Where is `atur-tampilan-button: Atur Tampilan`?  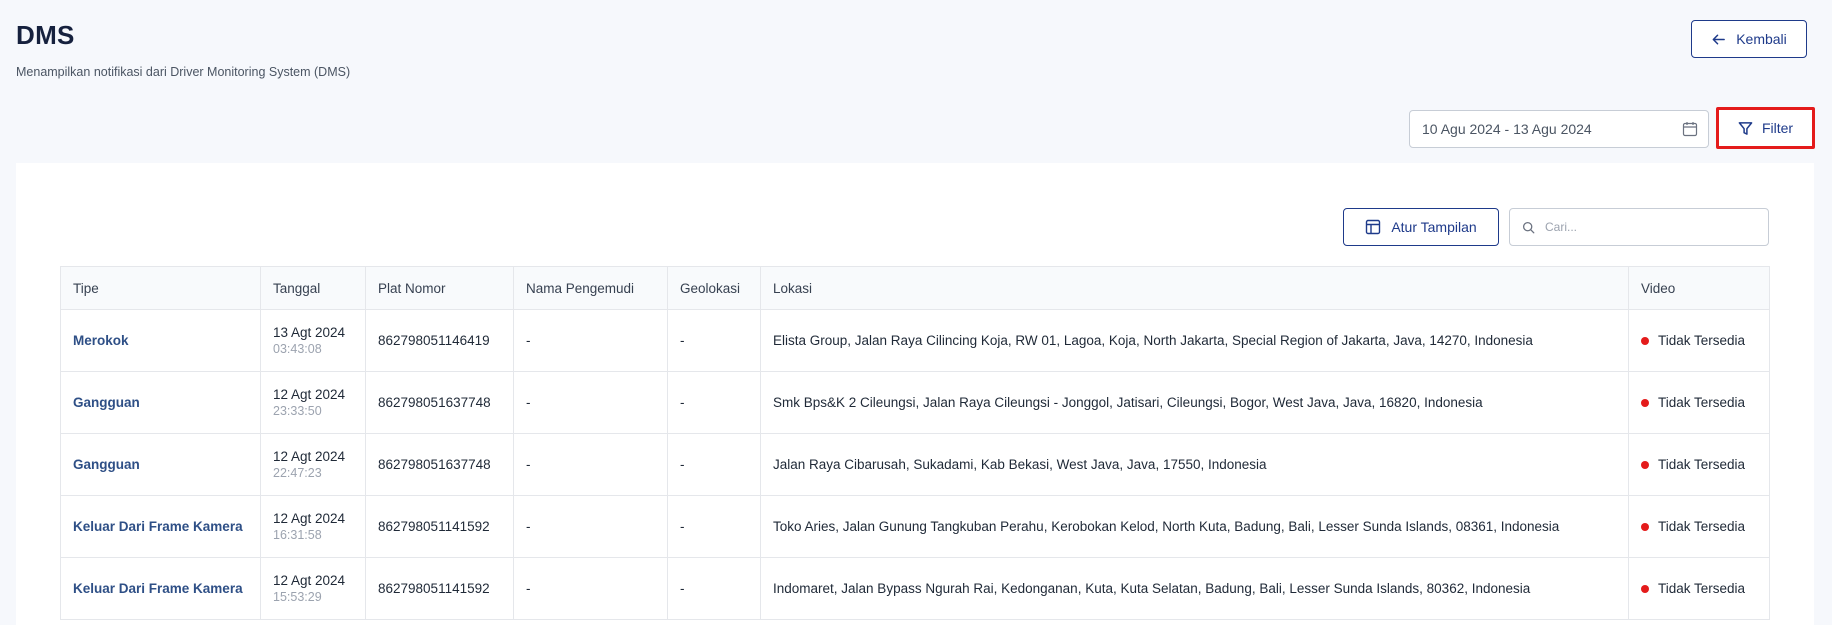
atur-tampilan-button: Atur Tampilan is located at coordinates (1421, 227).